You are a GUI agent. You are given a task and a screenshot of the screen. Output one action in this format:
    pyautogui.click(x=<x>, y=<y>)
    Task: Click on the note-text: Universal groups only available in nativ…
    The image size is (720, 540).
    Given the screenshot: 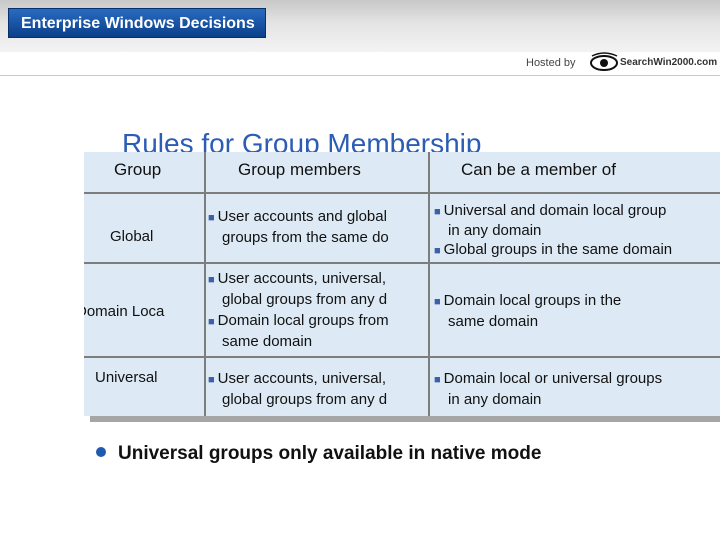 What is the action you would take?
    pyautogui.click(x=330, y=453)
    